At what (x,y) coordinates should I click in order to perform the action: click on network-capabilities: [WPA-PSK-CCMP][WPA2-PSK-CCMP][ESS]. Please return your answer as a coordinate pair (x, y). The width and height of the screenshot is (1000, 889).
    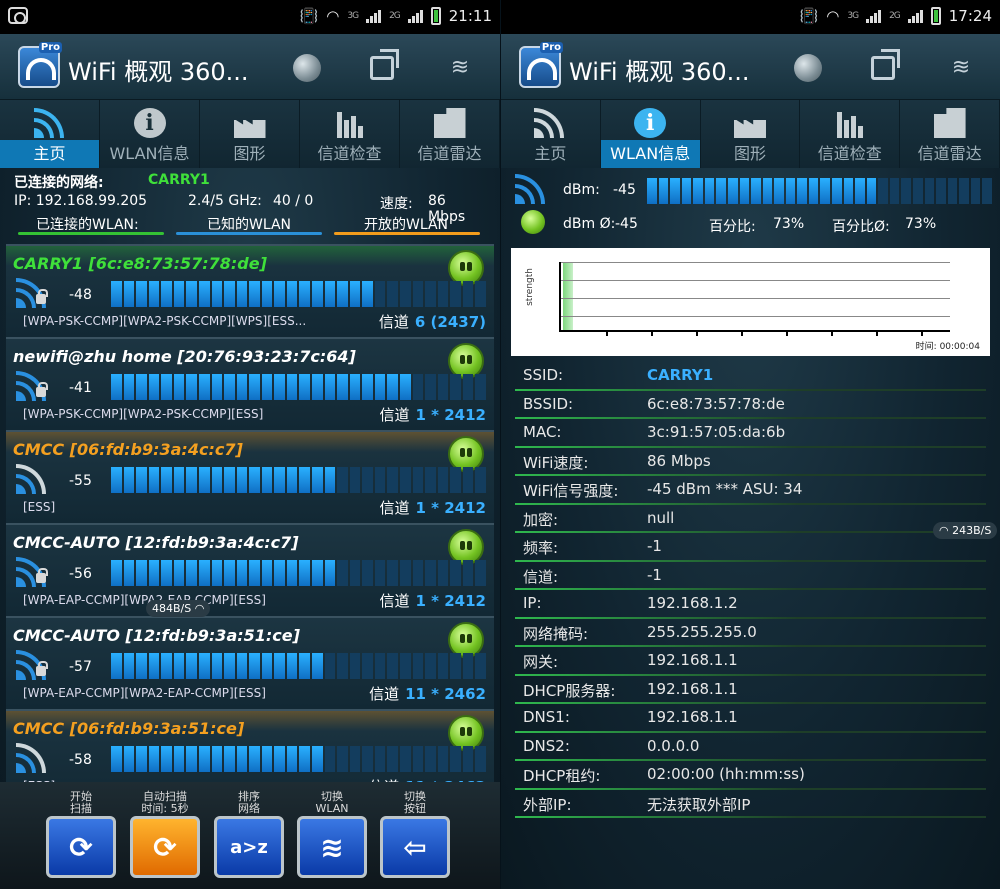
    Looking at the image, I should click on (143, 414).